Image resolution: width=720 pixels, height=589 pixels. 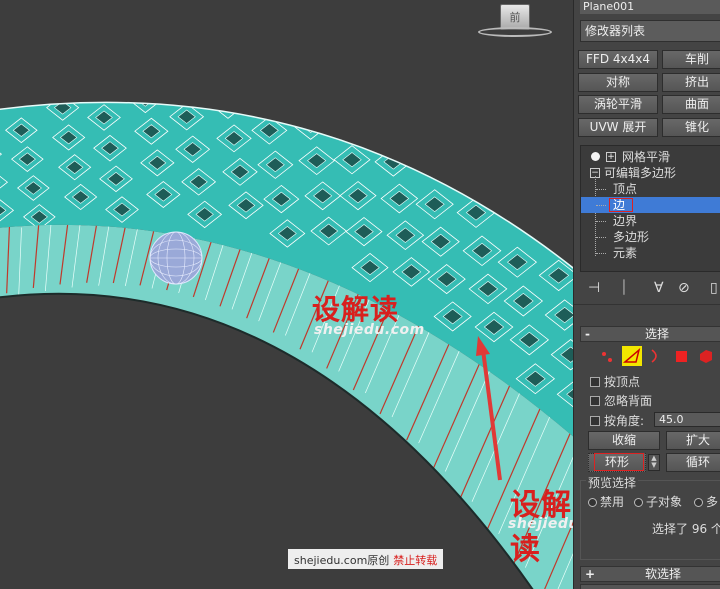 What do you see at coordinates (342, 560) in the screenshot?
I see `notice-site: shejiedu.com原创` at bounding box center [342, 560].